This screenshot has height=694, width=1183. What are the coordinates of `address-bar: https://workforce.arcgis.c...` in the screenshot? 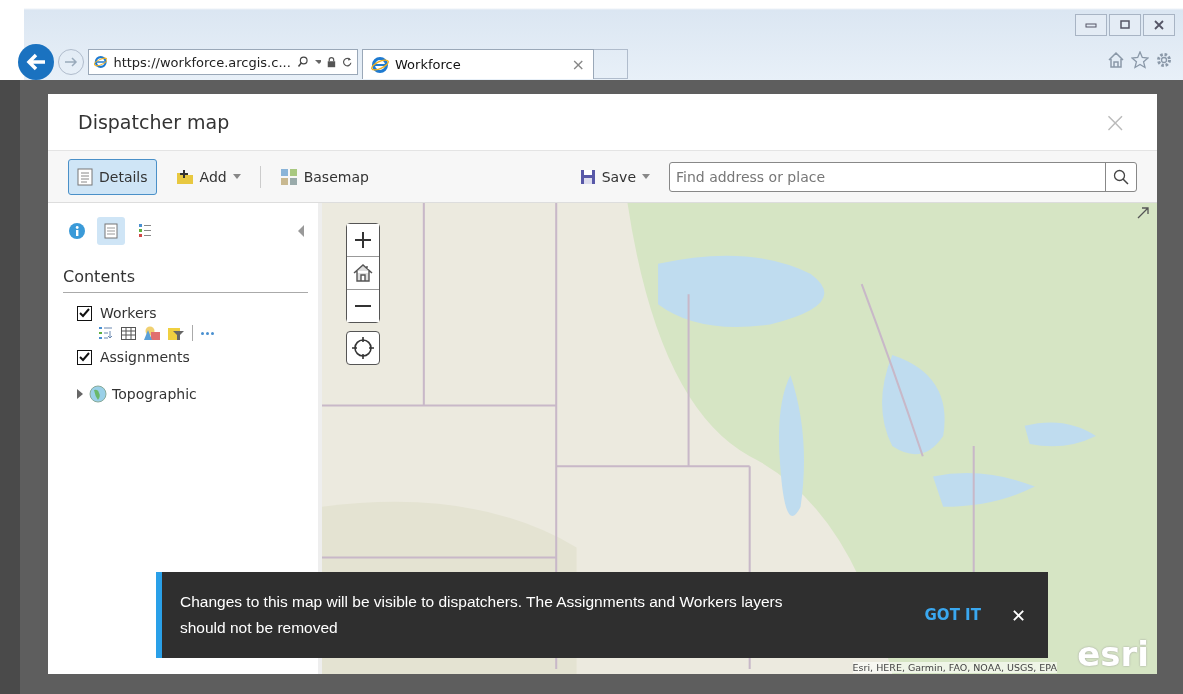 It's located at (223, 62).